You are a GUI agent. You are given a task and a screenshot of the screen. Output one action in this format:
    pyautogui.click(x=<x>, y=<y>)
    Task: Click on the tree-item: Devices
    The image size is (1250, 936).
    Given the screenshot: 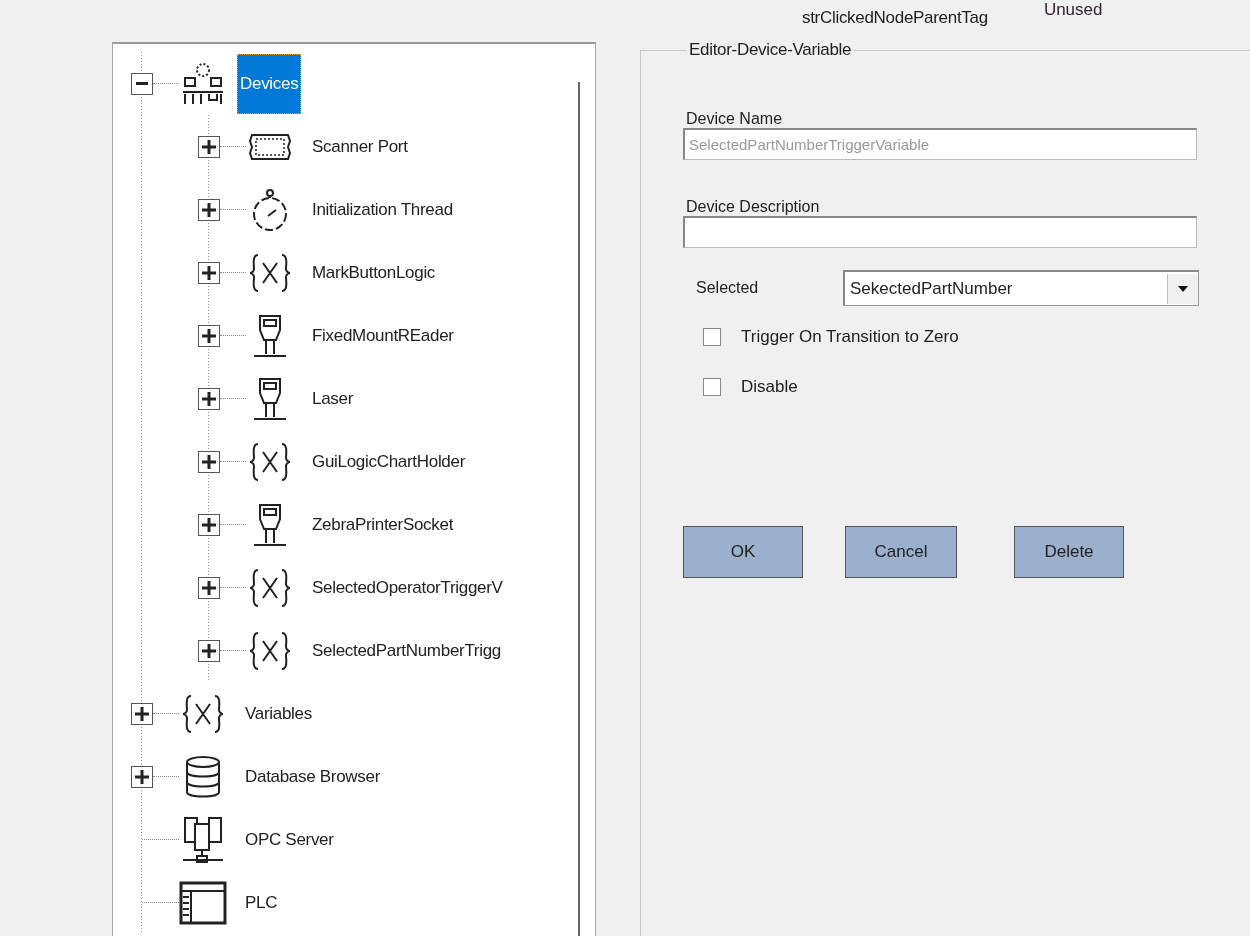 What is the action you would take?
    pyautogui.click(x=269, y=83)
    